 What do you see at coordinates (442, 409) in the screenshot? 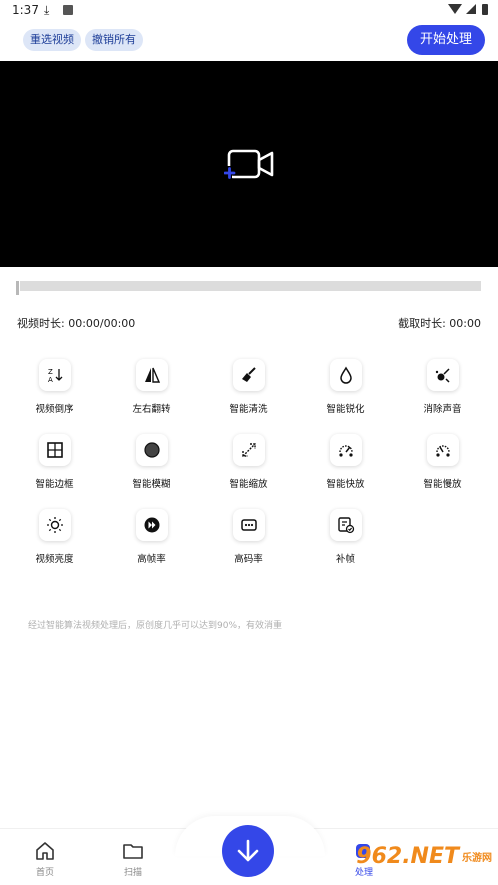
I see `tool-label: 消除声音` at bounding box center [442, 409].